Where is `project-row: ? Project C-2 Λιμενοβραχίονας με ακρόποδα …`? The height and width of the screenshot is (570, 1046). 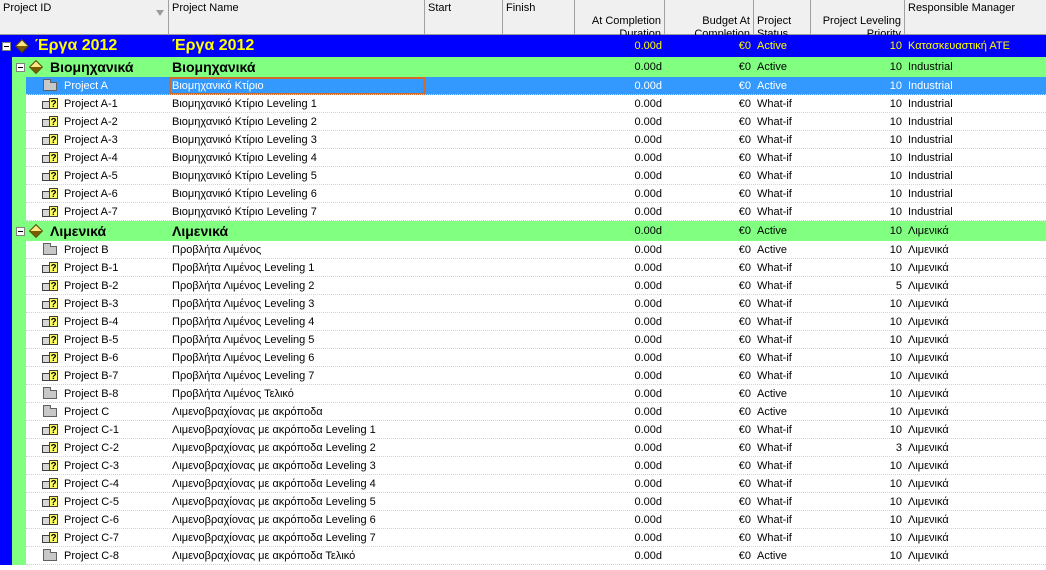 project-row: ? Project C-2 Λιμενοβραχίονας με ακρόποδα … is located at coordinates (523, 448).